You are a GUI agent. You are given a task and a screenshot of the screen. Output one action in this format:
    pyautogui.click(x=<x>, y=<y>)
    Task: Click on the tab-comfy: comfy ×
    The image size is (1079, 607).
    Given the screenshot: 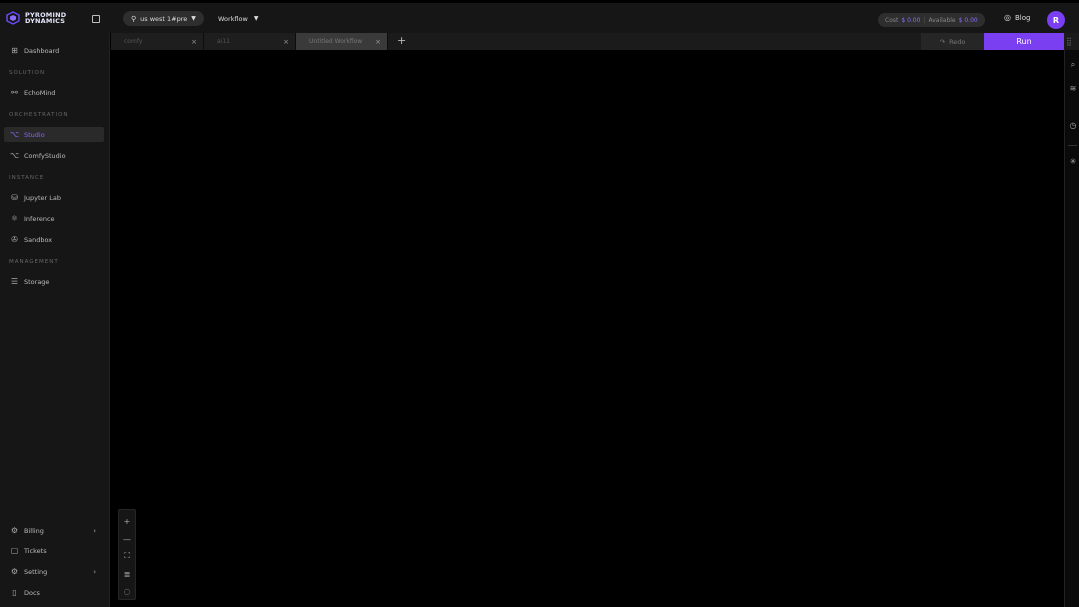 What is the action you would take?
    pyautogui.click(x=157, y=41)
    